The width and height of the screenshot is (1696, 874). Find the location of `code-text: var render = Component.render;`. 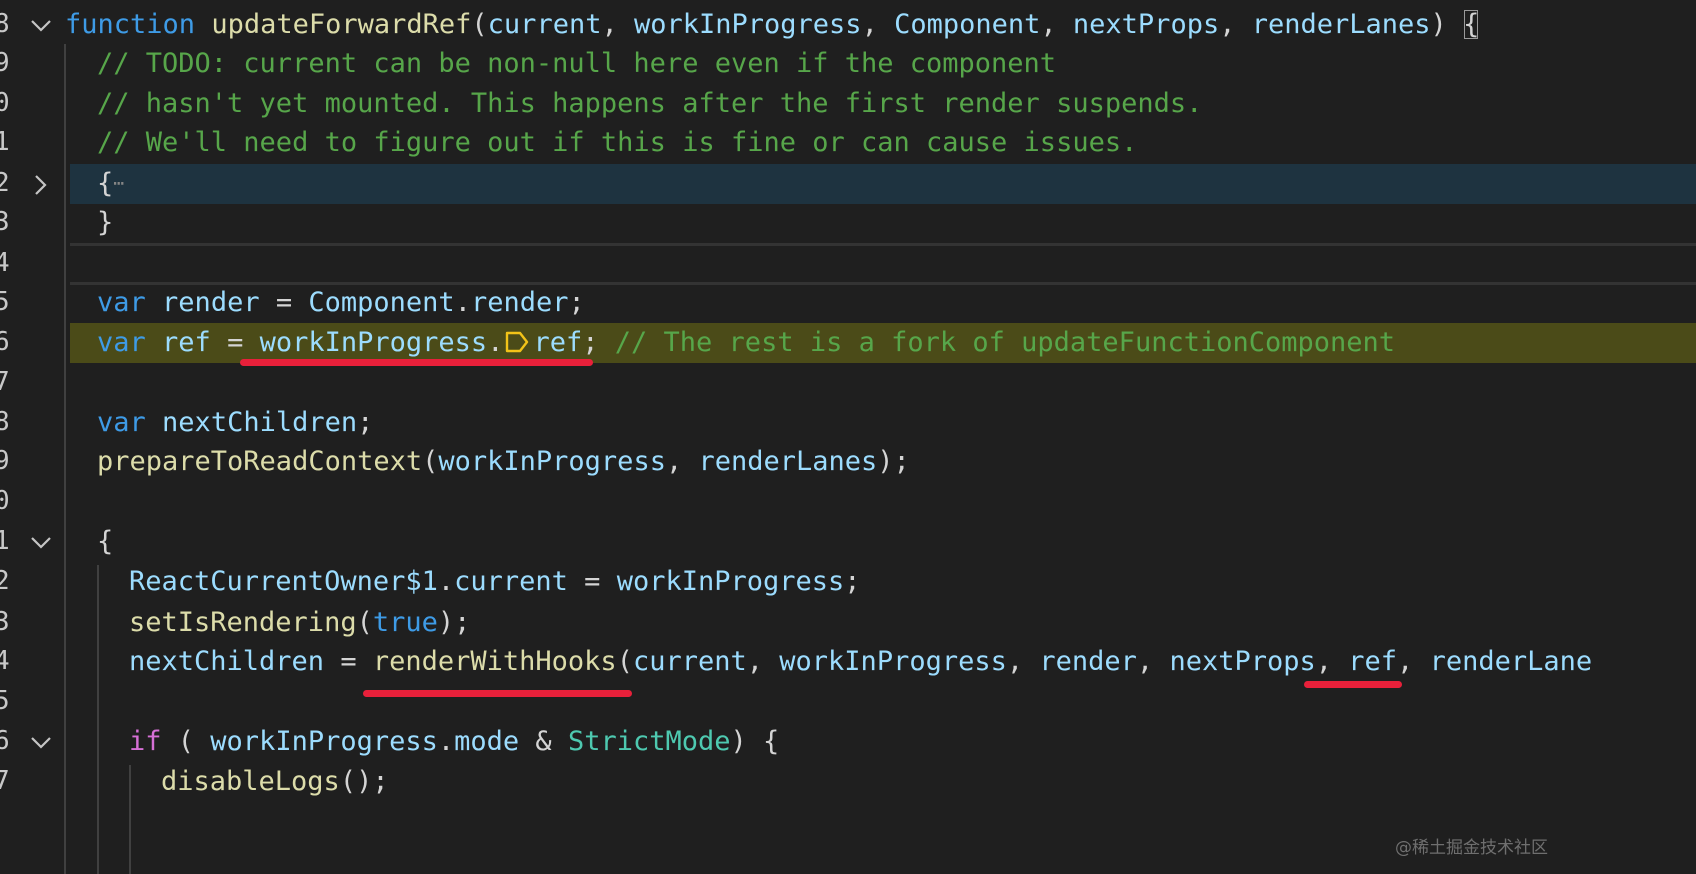

code-text: var render = Component.render; is located at coordinates (341, 302).